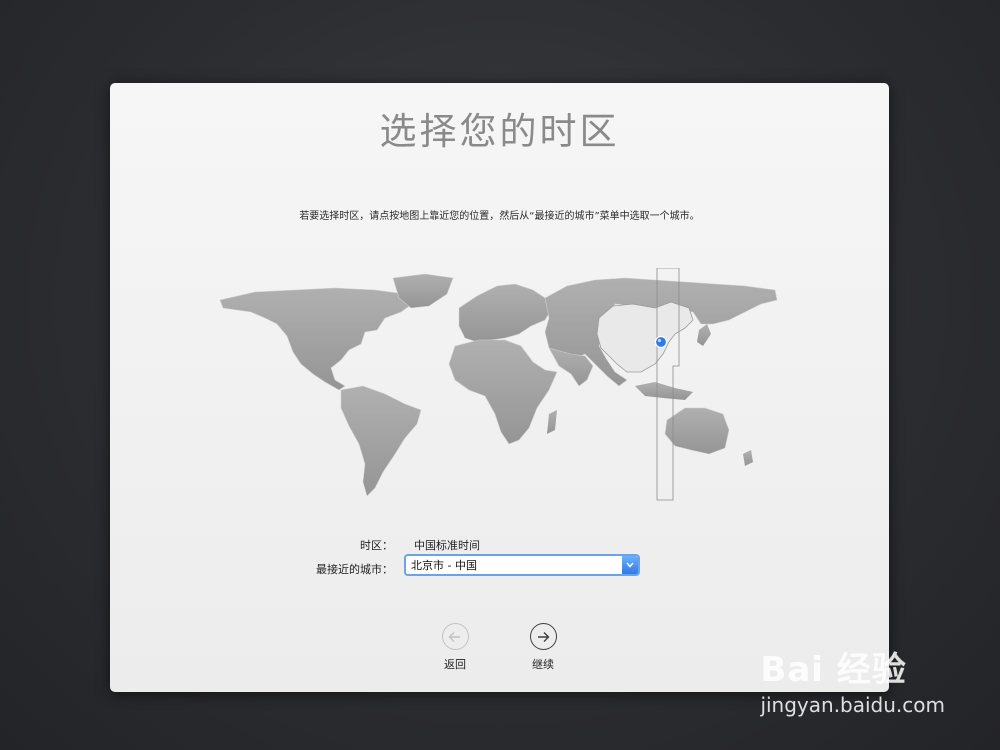 Image resolution: width=1000 pixels, height=750 pixels. I want to click on continent-north-america, so click(317, 339).